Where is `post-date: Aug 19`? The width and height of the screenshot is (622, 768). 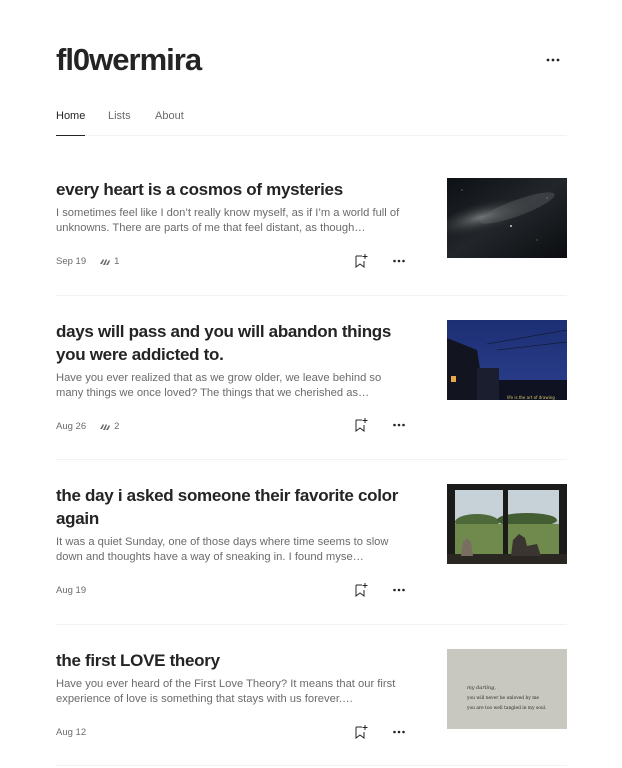 post-date: Aug 19 is located at coordinates (71, 590).